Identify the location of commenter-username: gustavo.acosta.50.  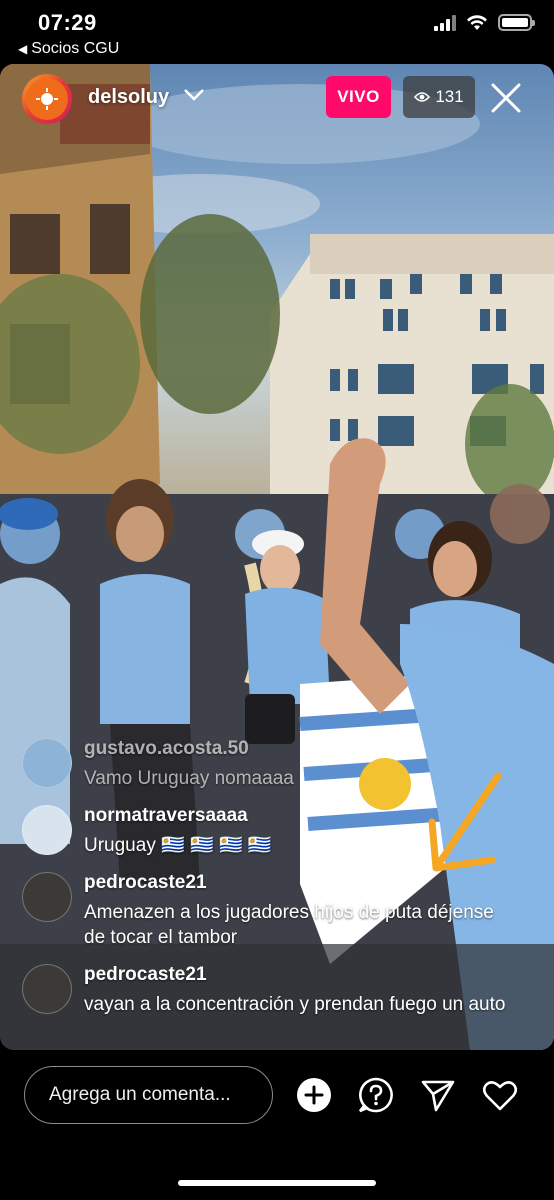
(166, 749).